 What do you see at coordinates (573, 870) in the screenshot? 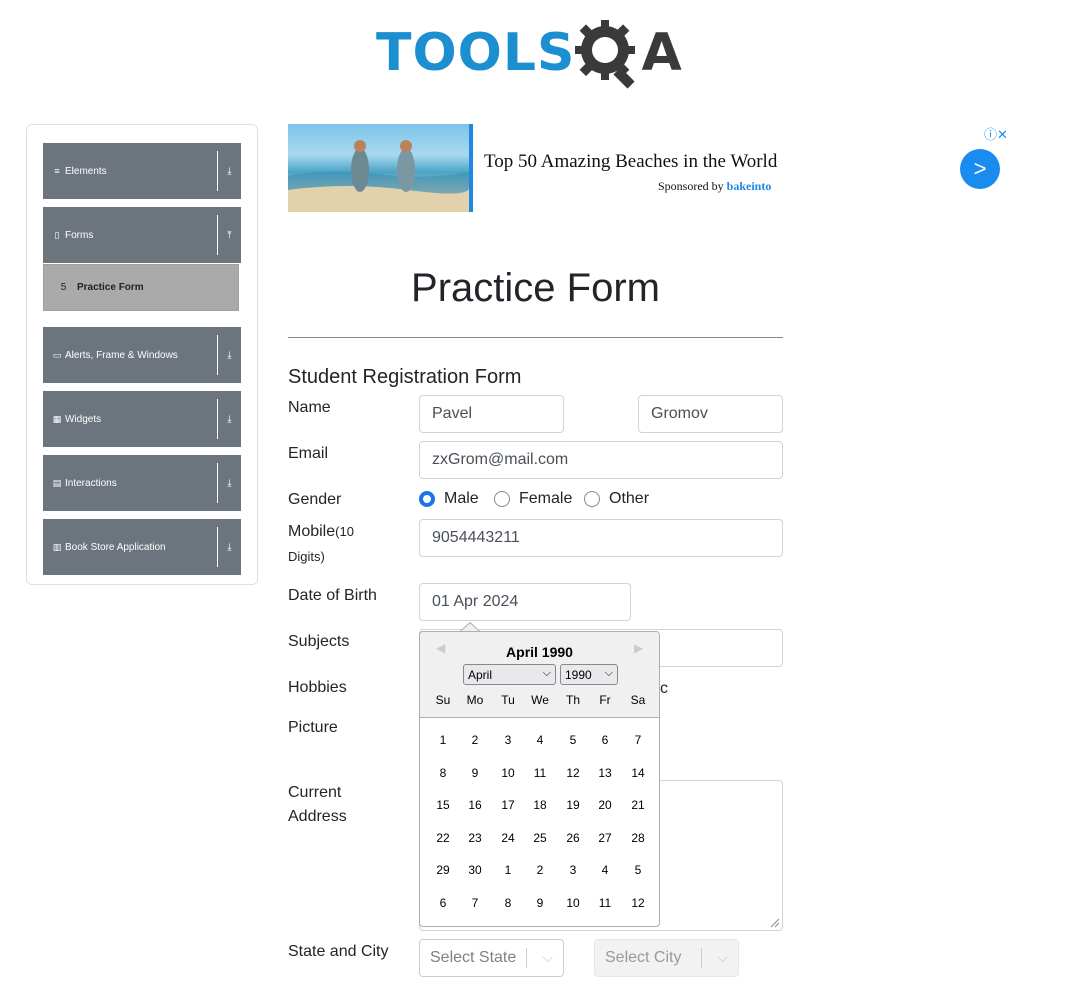
I see `calendar-day-outside-month: 3` at bounding box center [573, 870].